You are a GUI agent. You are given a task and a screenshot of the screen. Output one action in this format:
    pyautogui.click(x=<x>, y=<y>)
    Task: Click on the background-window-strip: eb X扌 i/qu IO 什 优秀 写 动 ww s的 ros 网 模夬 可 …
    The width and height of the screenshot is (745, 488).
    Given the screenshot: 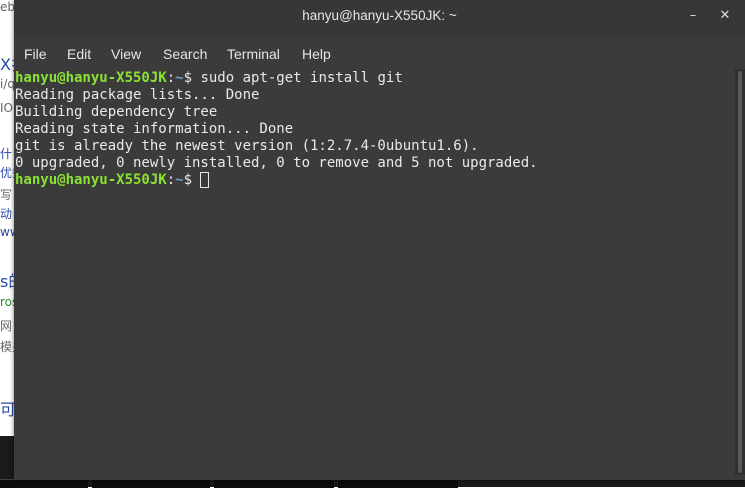 What is the action you would take?
    pyautogui.click(x=7, y=243)
    